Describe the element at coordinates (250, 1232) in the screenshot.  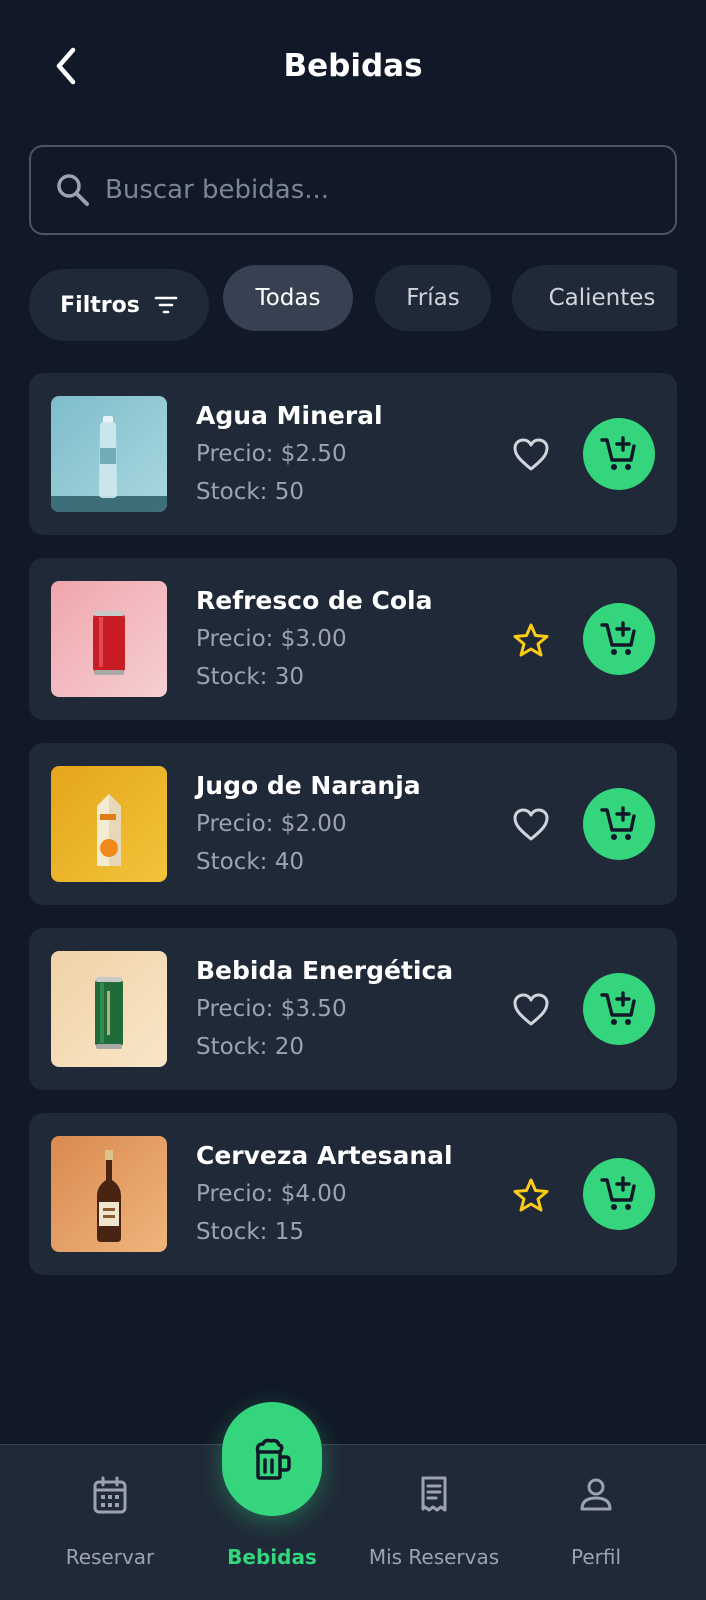
I see `product-stock: Stock: 15` at that location.